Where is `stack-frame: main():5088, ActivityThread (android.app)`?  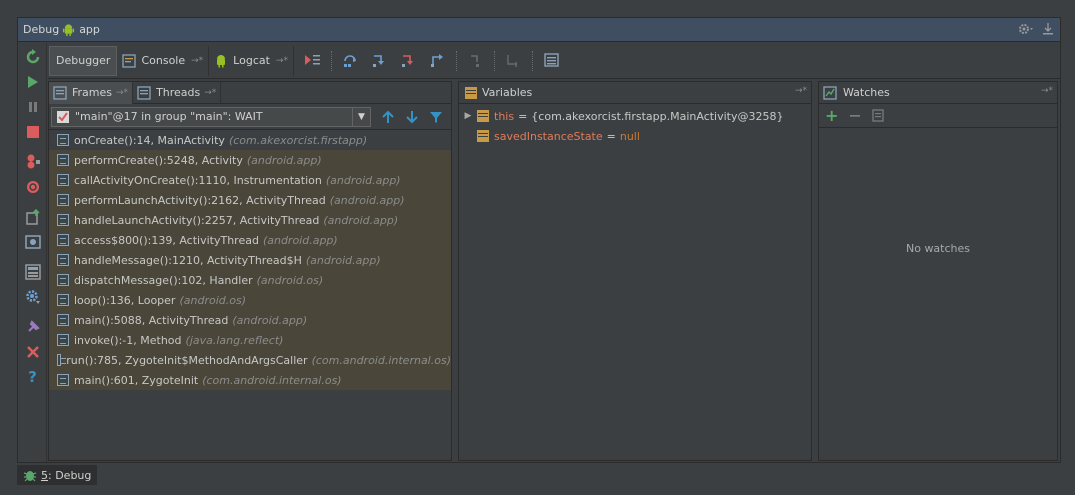 stack-frame: main():5088, ActivityThread (android.app) is located at coordinates (250, 320).